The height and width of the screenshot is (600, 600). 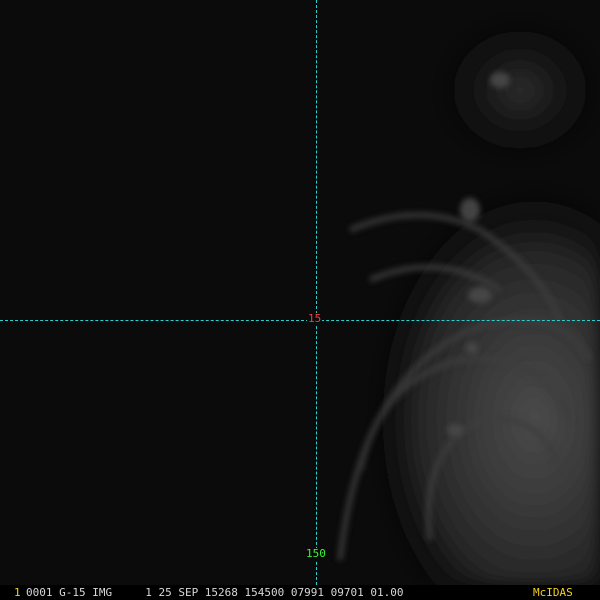 I want to click on latitude-label: 15, so click(x=315, y=318).